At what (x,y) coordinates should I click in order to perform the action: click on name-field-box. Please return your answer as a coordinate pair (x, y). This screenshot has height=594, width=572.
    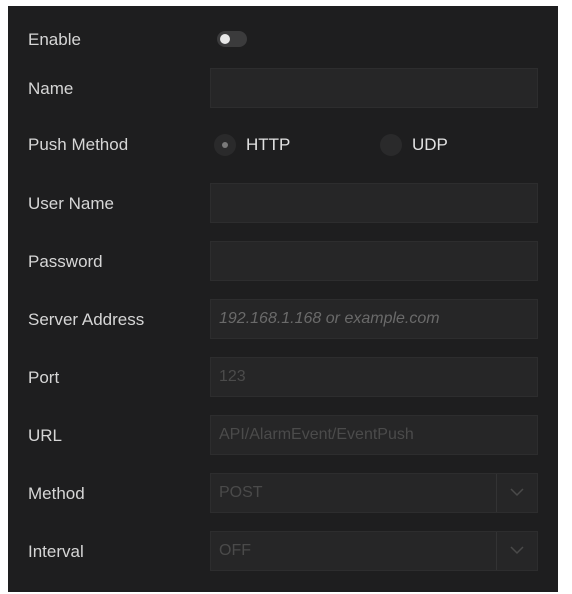
    Looking at the image, I should click on (374, 88).